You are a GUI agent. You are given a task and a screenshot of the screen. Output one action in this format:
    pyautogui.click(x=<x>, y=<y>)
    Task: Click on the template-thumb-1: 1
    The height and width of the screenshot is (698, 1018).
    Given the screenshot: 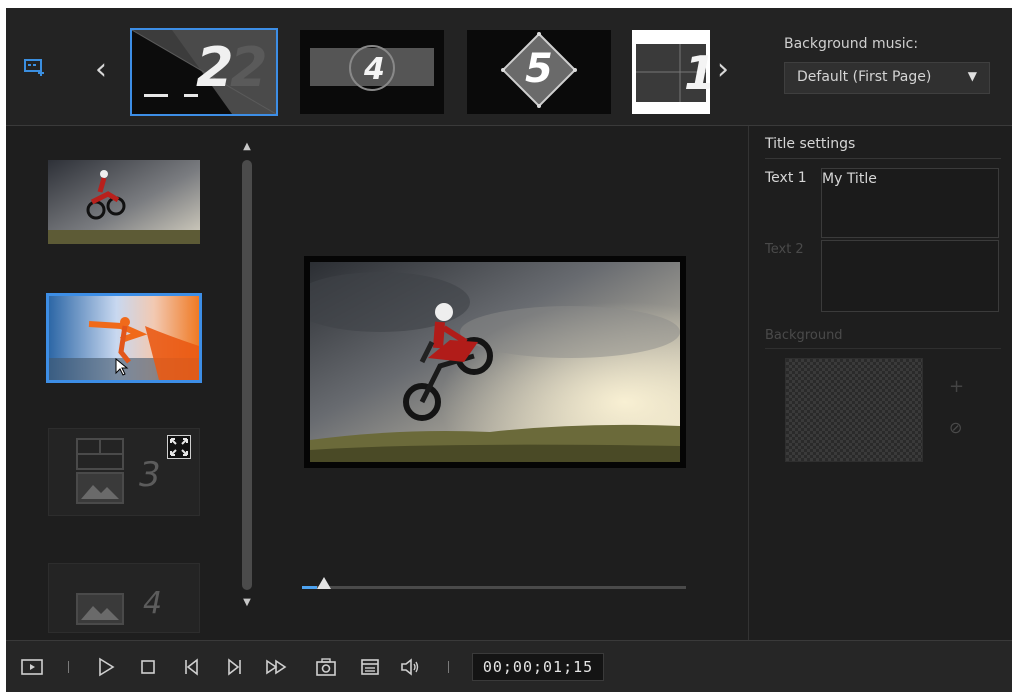 What is the action you would take?
    pyautogui.click(x=671, y=72)
    